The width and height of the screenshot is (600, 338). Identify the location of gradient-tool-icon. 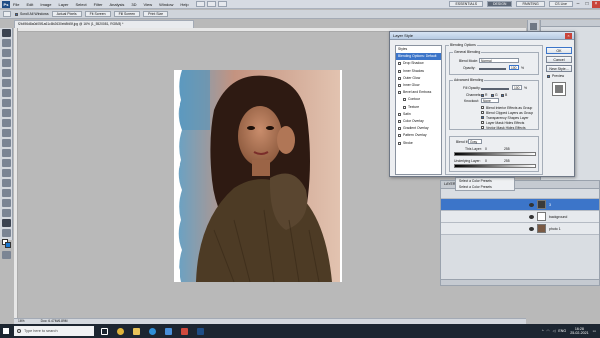
(6, 143).